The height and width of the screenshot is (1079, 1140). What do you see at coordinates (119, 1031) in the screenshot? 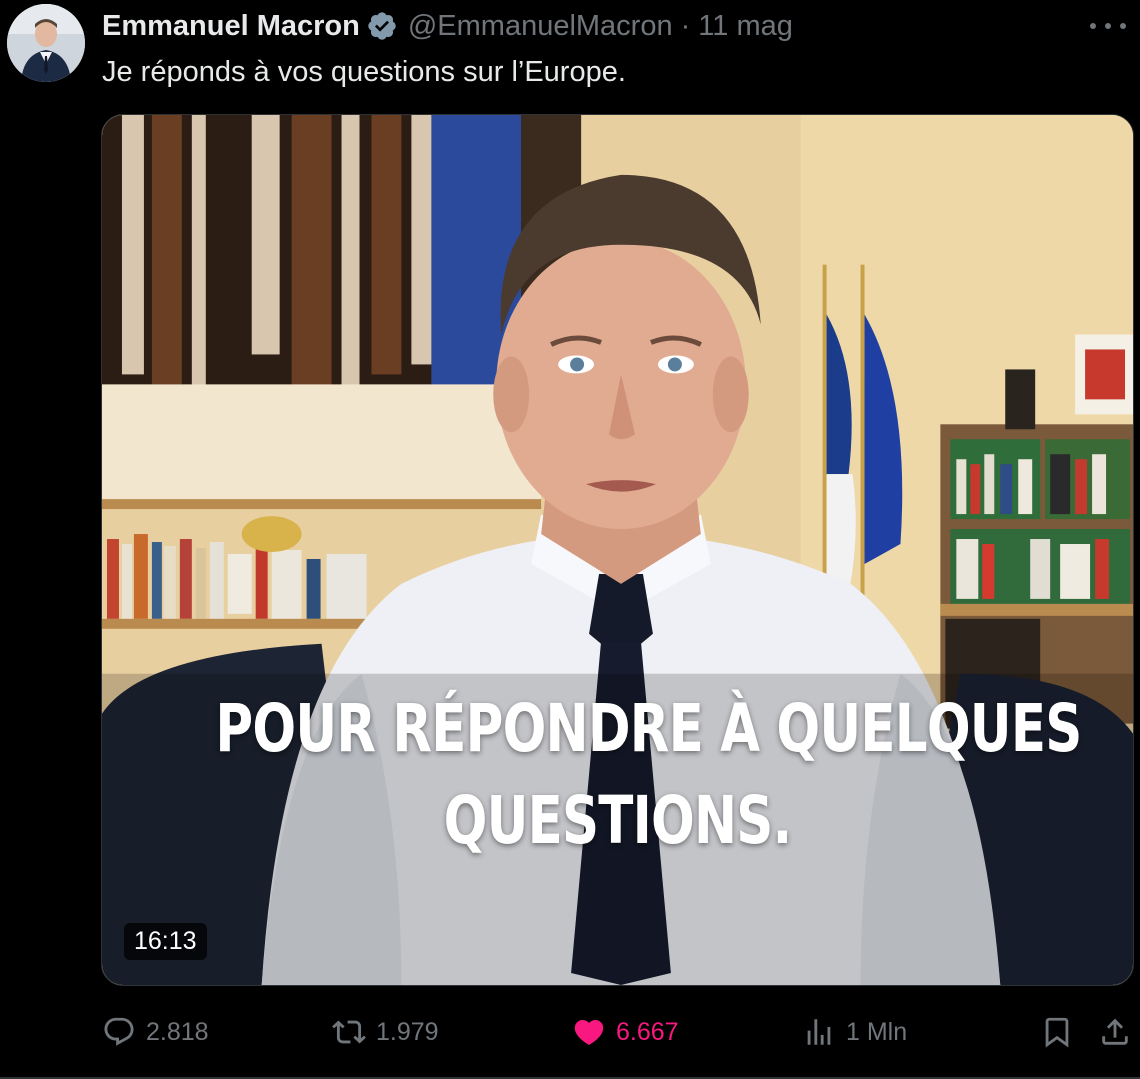
I see `reply-icon` at bounding box center [119, 1031].